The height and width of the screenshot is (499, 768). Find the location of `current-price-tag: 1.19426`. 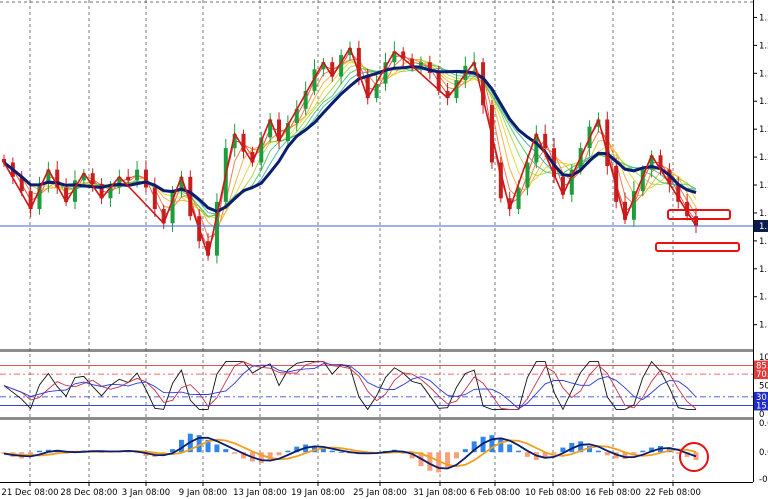

current-price-tag: 1.19426 is located at coordinates (761, 225).